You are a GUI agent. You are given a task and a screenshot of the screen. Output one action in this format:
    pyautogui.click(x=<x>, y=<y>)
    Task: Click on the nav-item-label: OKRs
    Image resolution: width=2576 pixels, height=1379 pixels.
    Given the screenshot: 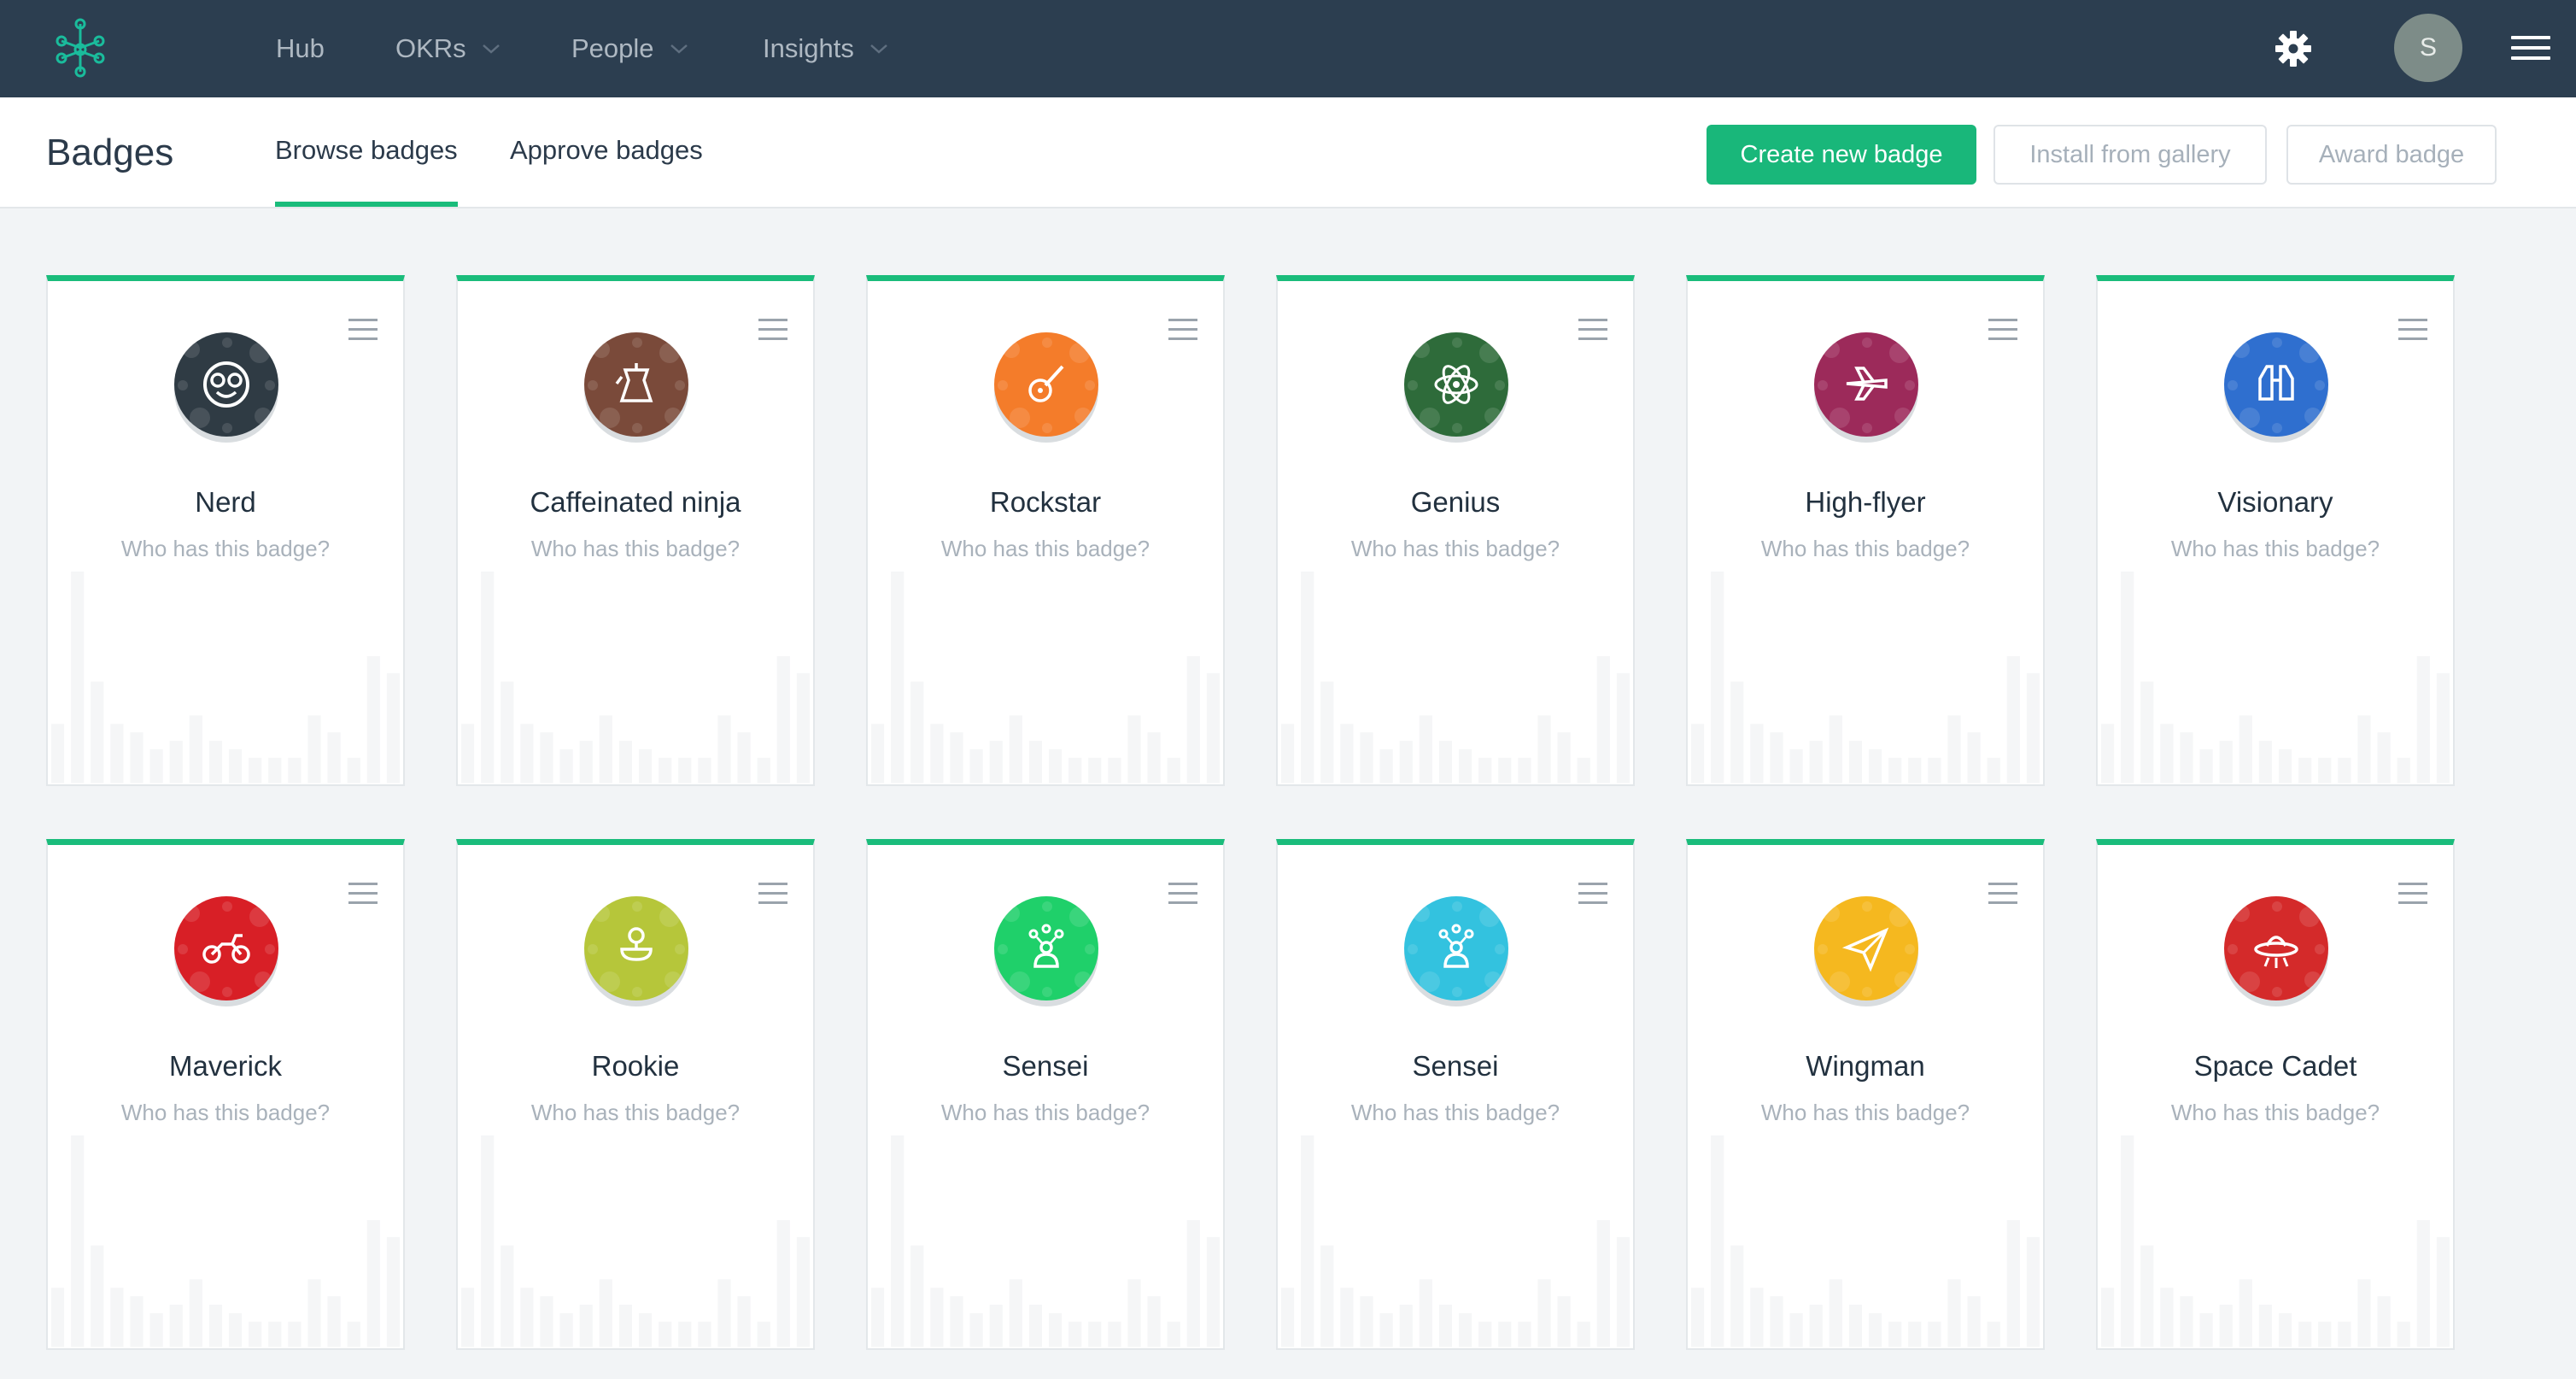 What is the action you would take?
    pyautogui.click(x=430, y=48)
    